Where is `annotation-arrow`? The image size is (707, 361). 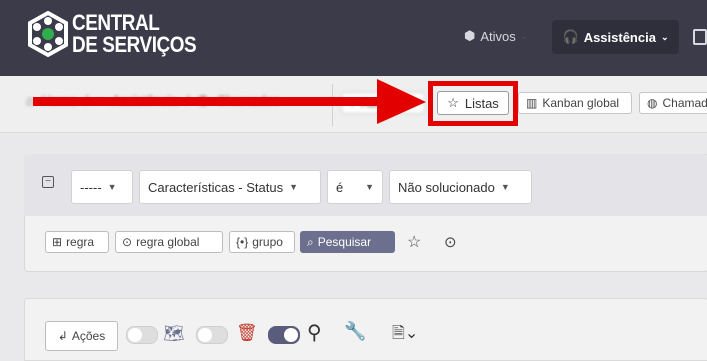
annotation-arrow is located at coordinates (229, 101).